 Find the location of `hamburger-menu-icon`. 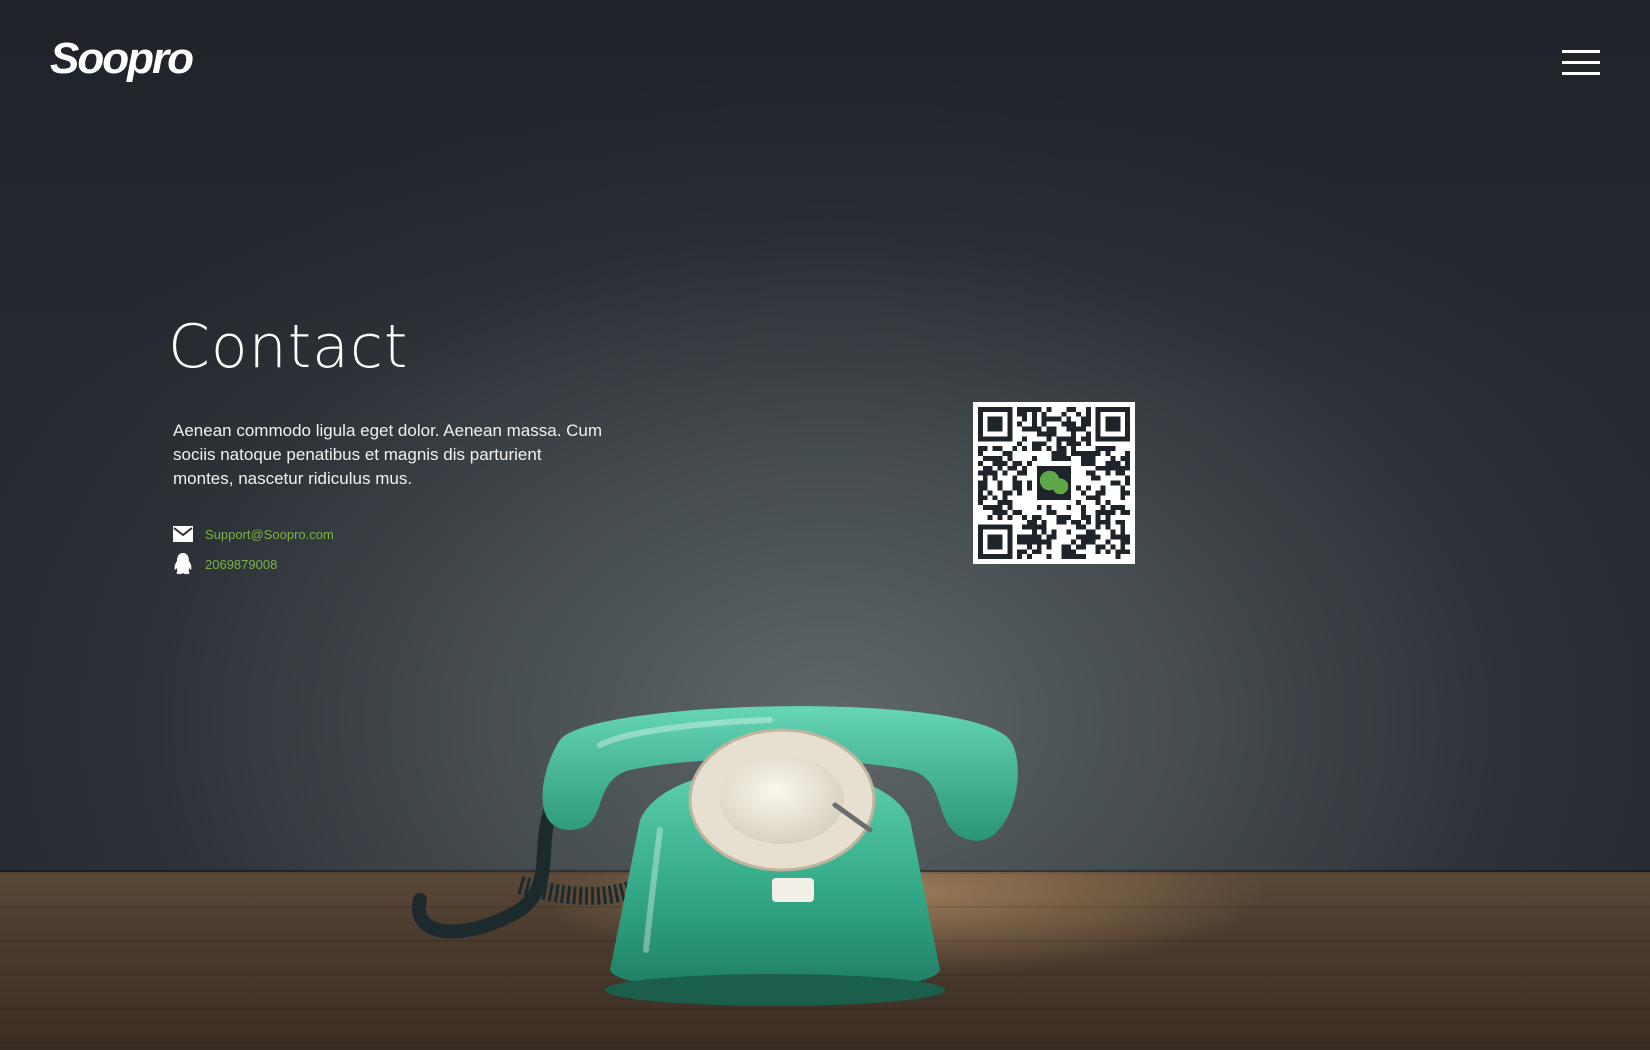

hamburger-menu-icon is located at coordinates (1581, 63).